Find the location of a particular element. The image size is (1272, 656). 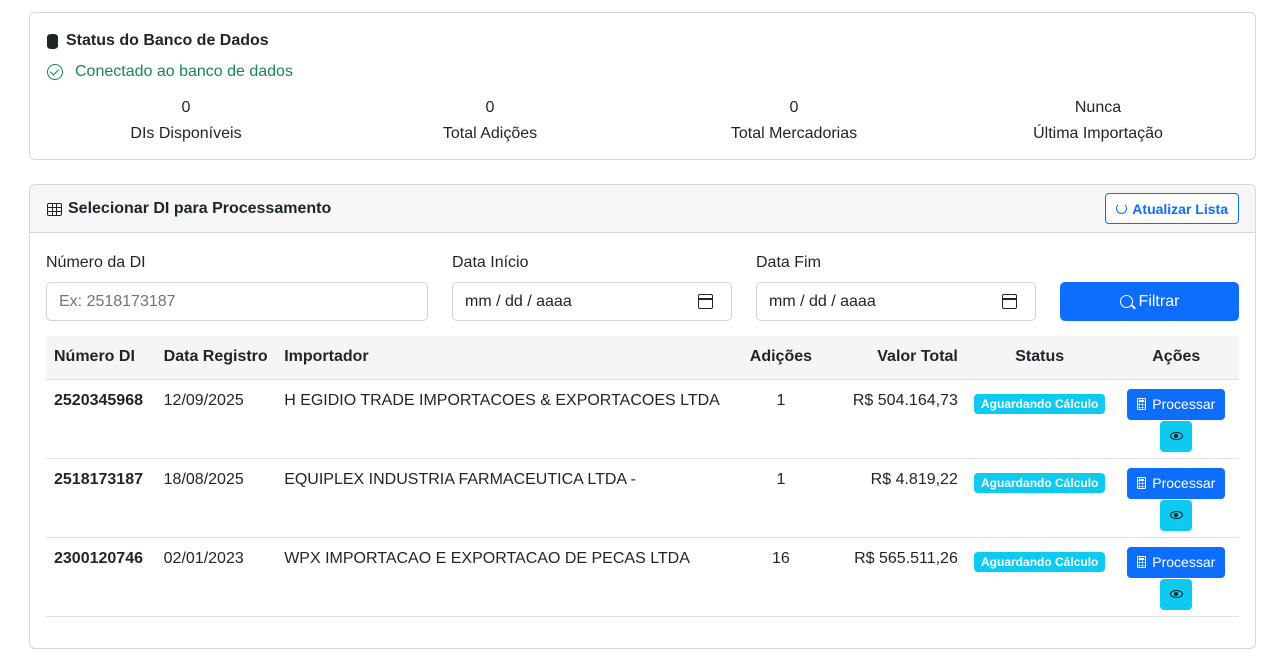

stat-label: Última Importação is located at coordinates (1098, 133).